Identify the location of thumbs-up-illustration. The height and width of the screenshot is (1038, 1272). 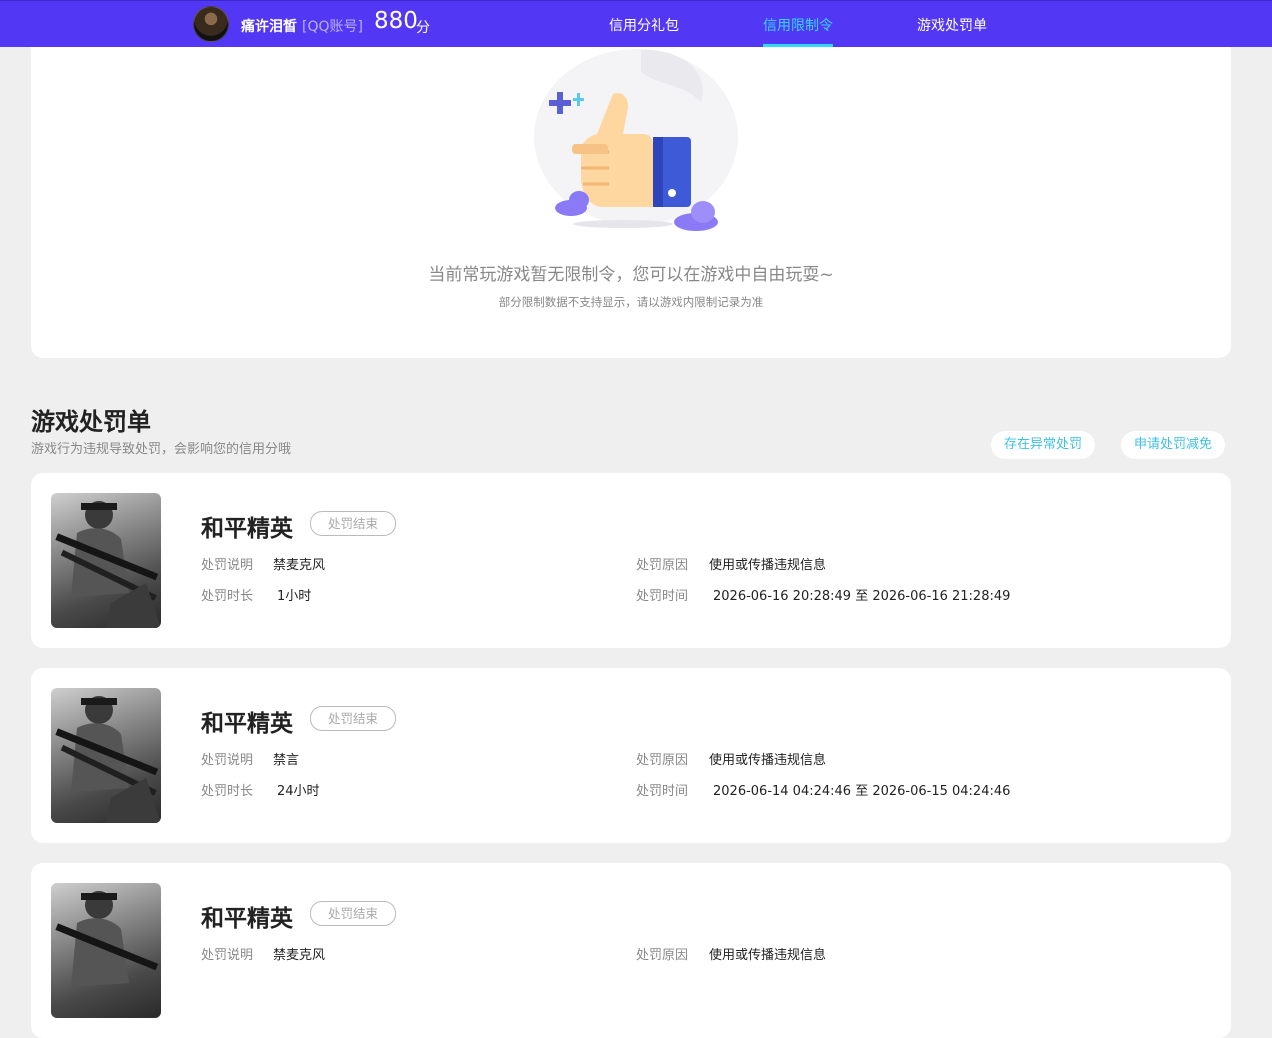
(636, 140).